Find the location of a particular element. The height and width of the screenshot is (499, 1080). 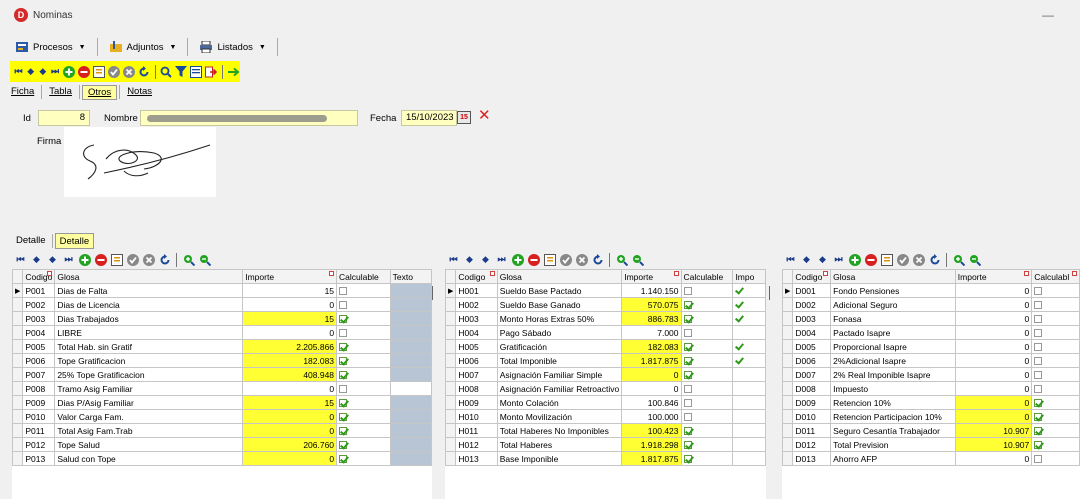

table-row: ▶ P001 Dias de Falta 15 is located at coordinates (222, 290).